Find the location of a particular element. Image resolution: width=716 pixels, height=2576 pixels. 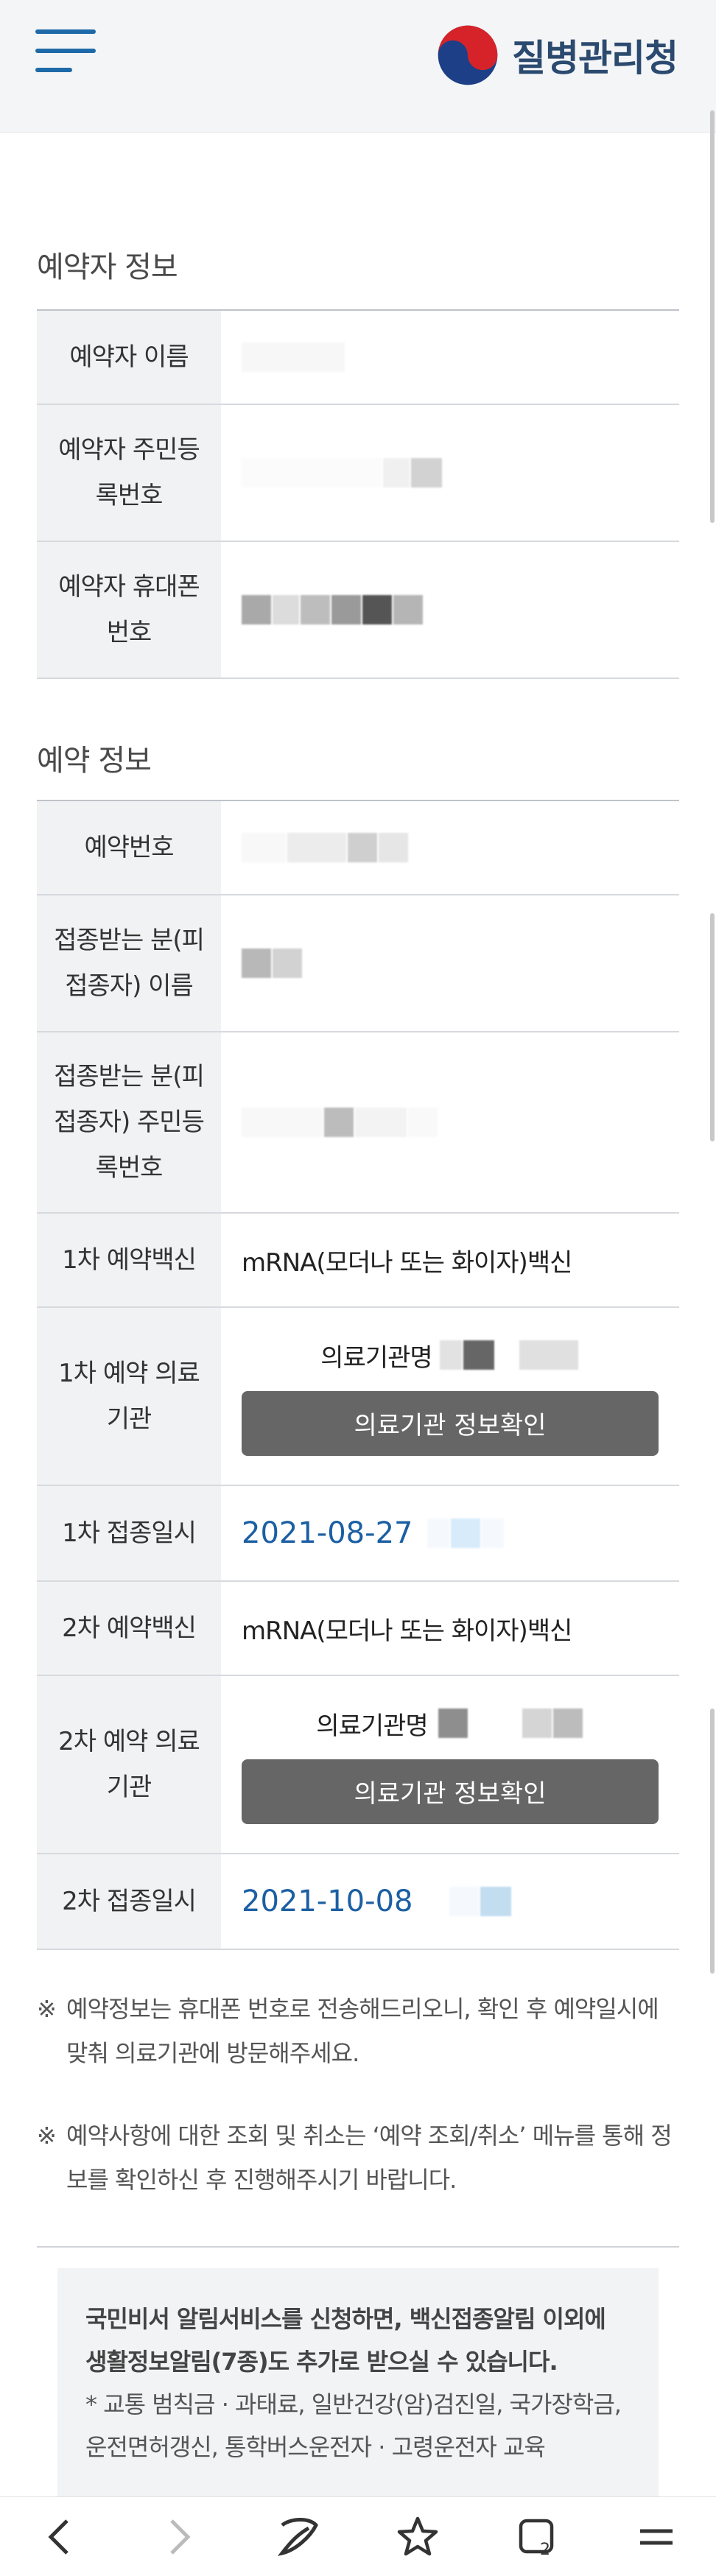

row-label: 예약자 주민등록번호 is located at coordinates (129, 473).